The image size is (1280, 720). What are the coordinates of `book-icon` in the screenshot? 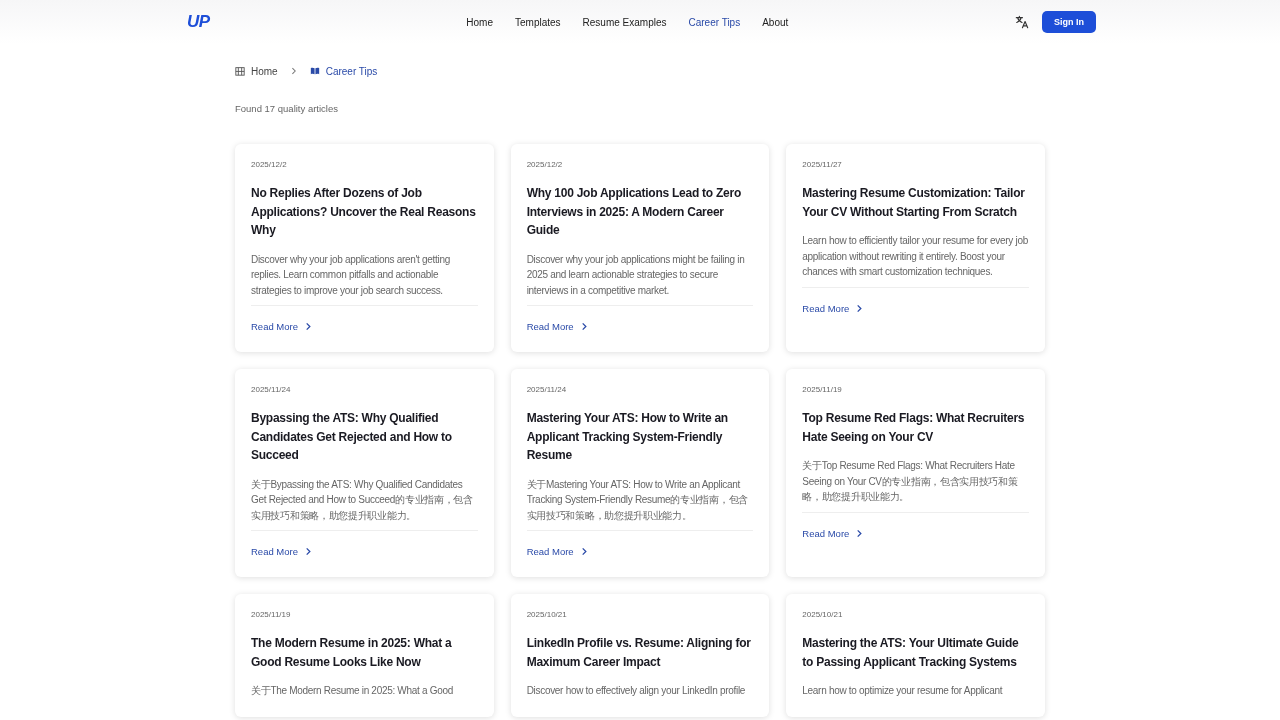 It's located at (314, 71).